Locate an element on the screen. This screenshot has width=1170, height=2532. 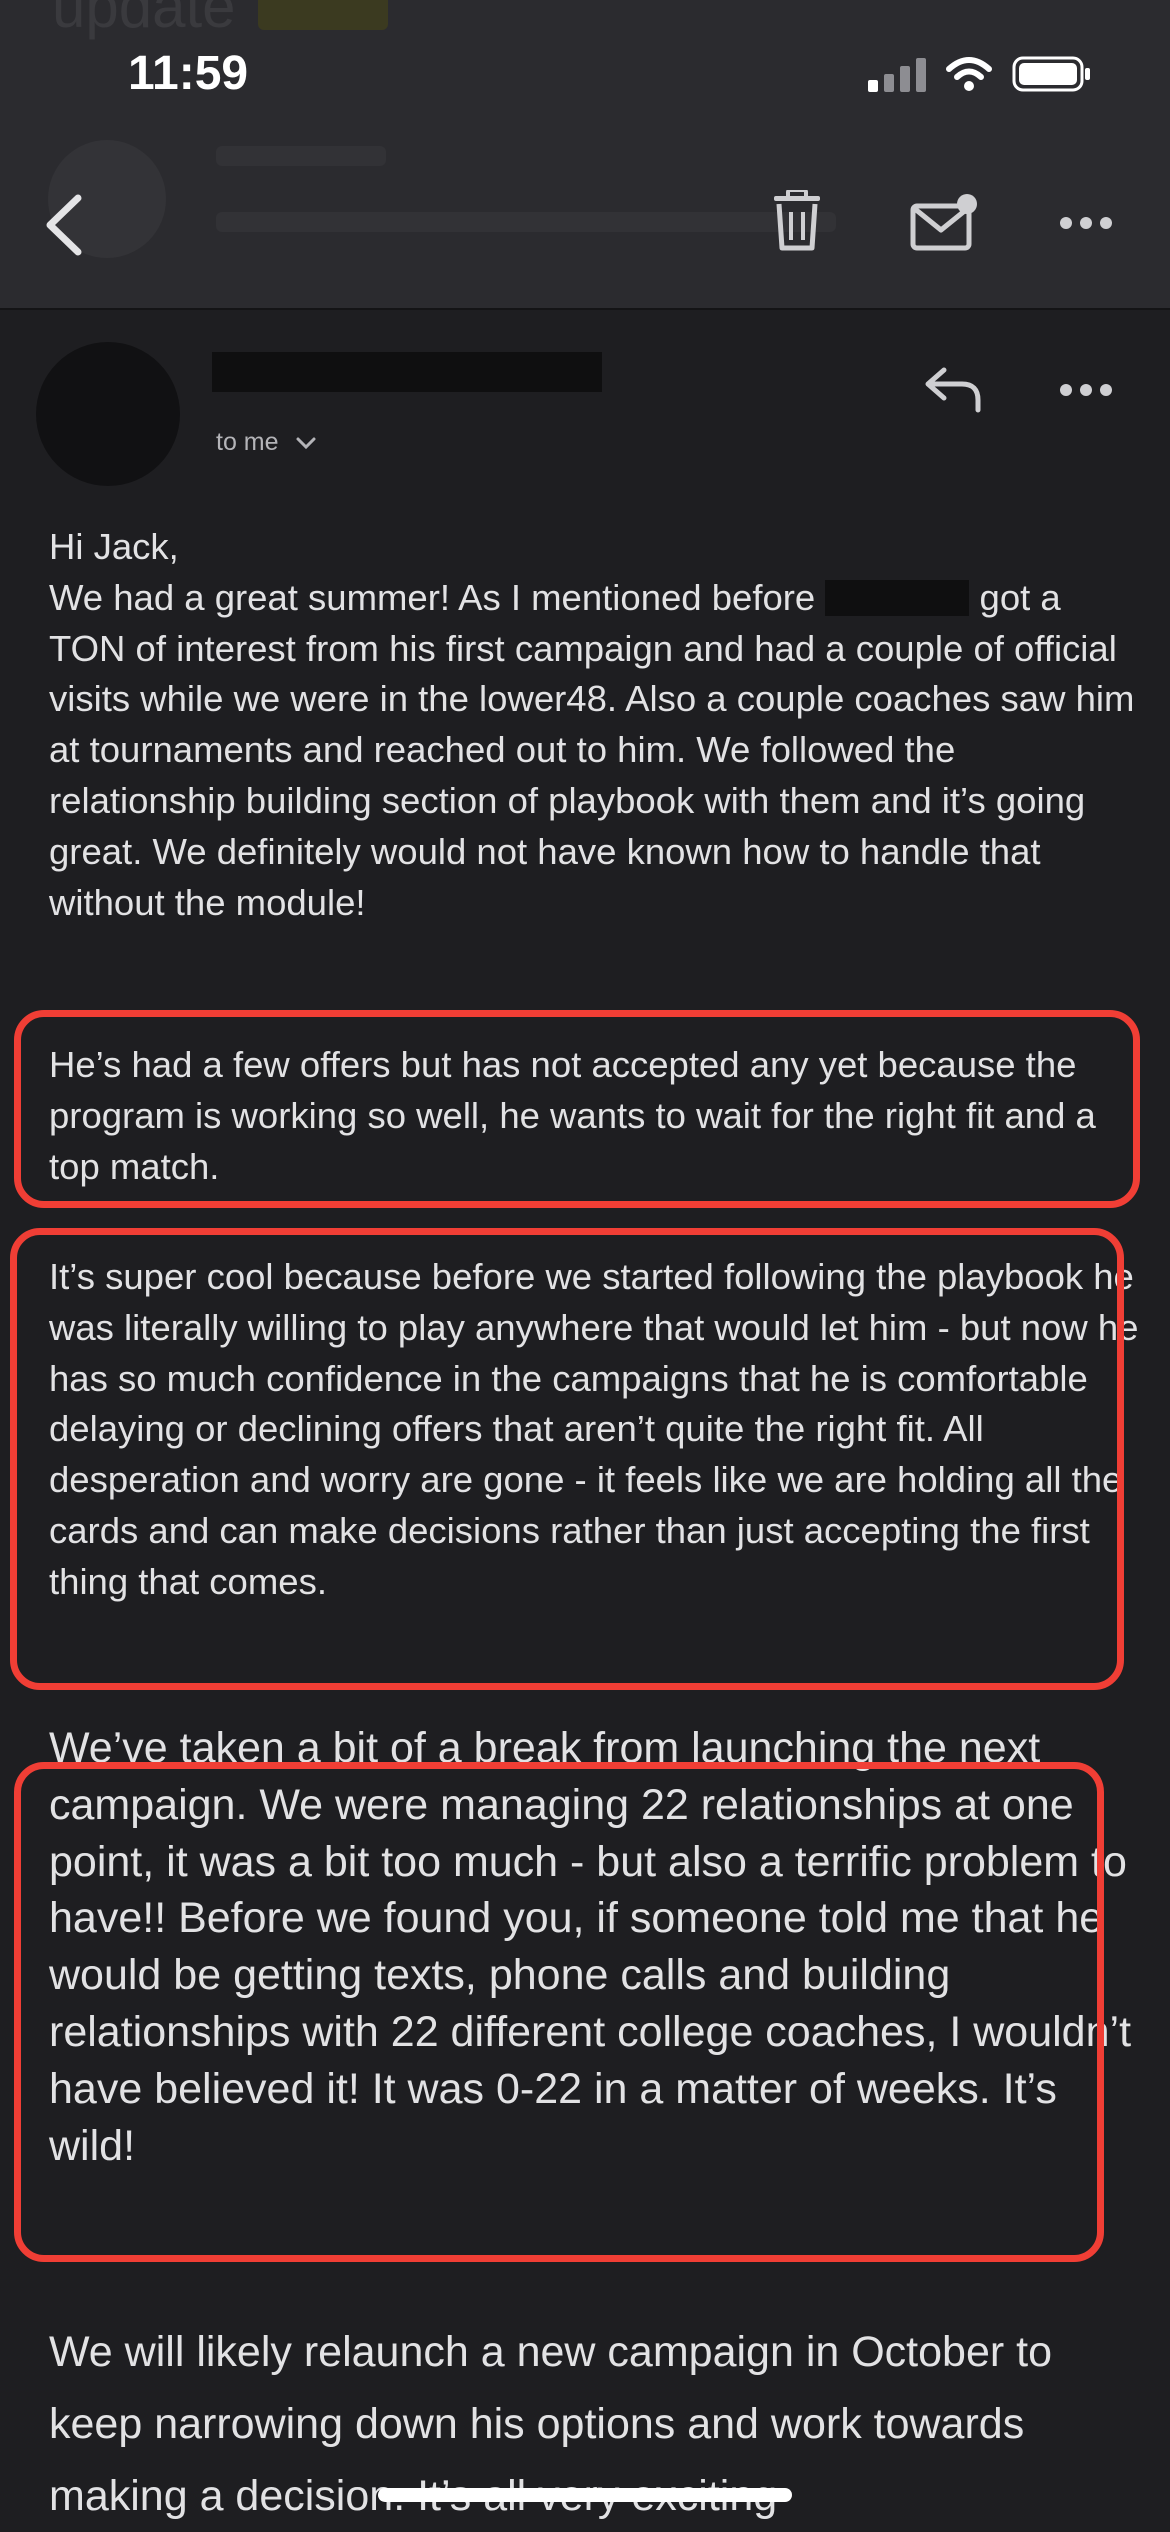
trash-icon is located at coordinates (797, 219).